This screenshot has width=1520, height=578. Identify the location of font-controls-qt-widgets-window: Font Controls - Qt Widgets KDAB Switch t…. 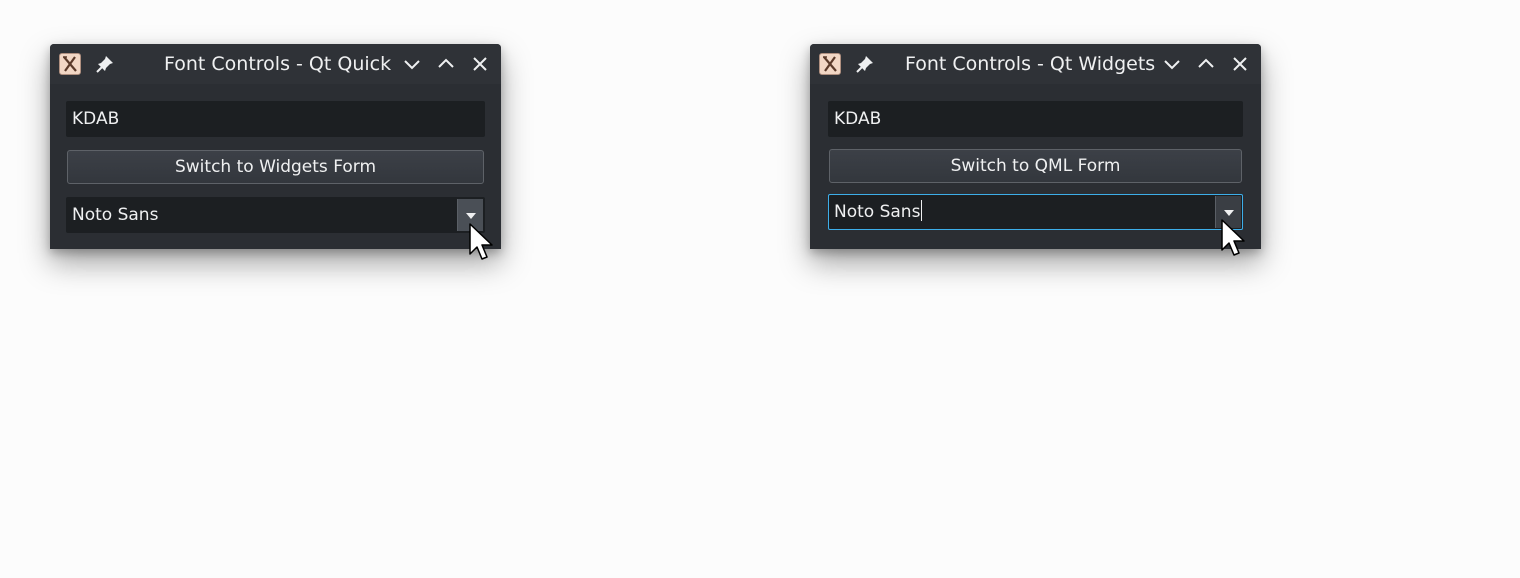
(1035, 150).